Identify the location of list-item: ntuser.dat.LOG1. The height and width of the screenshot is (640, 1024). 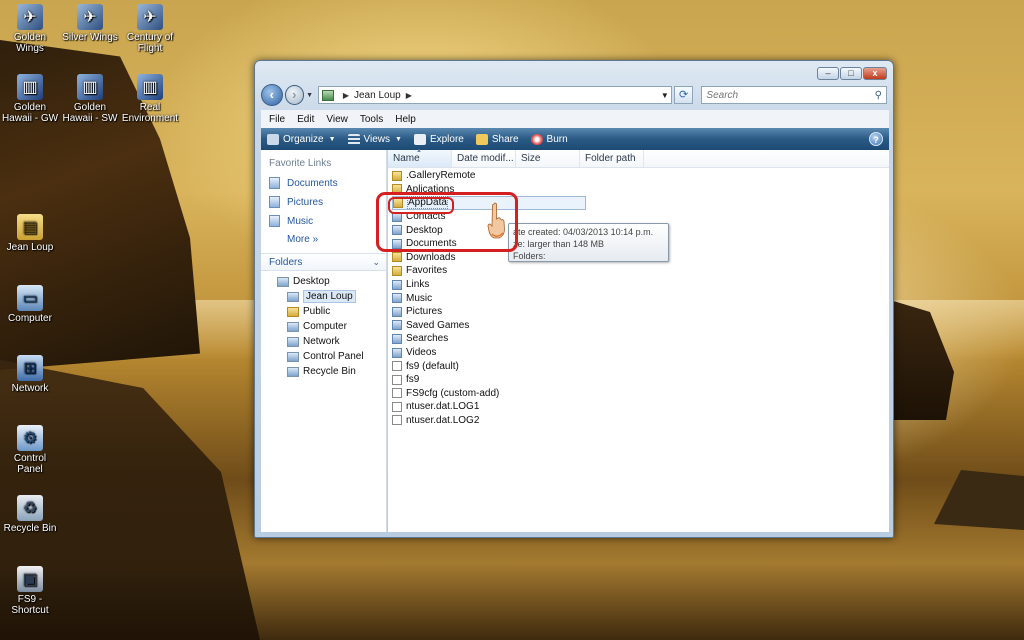
(640, 407).